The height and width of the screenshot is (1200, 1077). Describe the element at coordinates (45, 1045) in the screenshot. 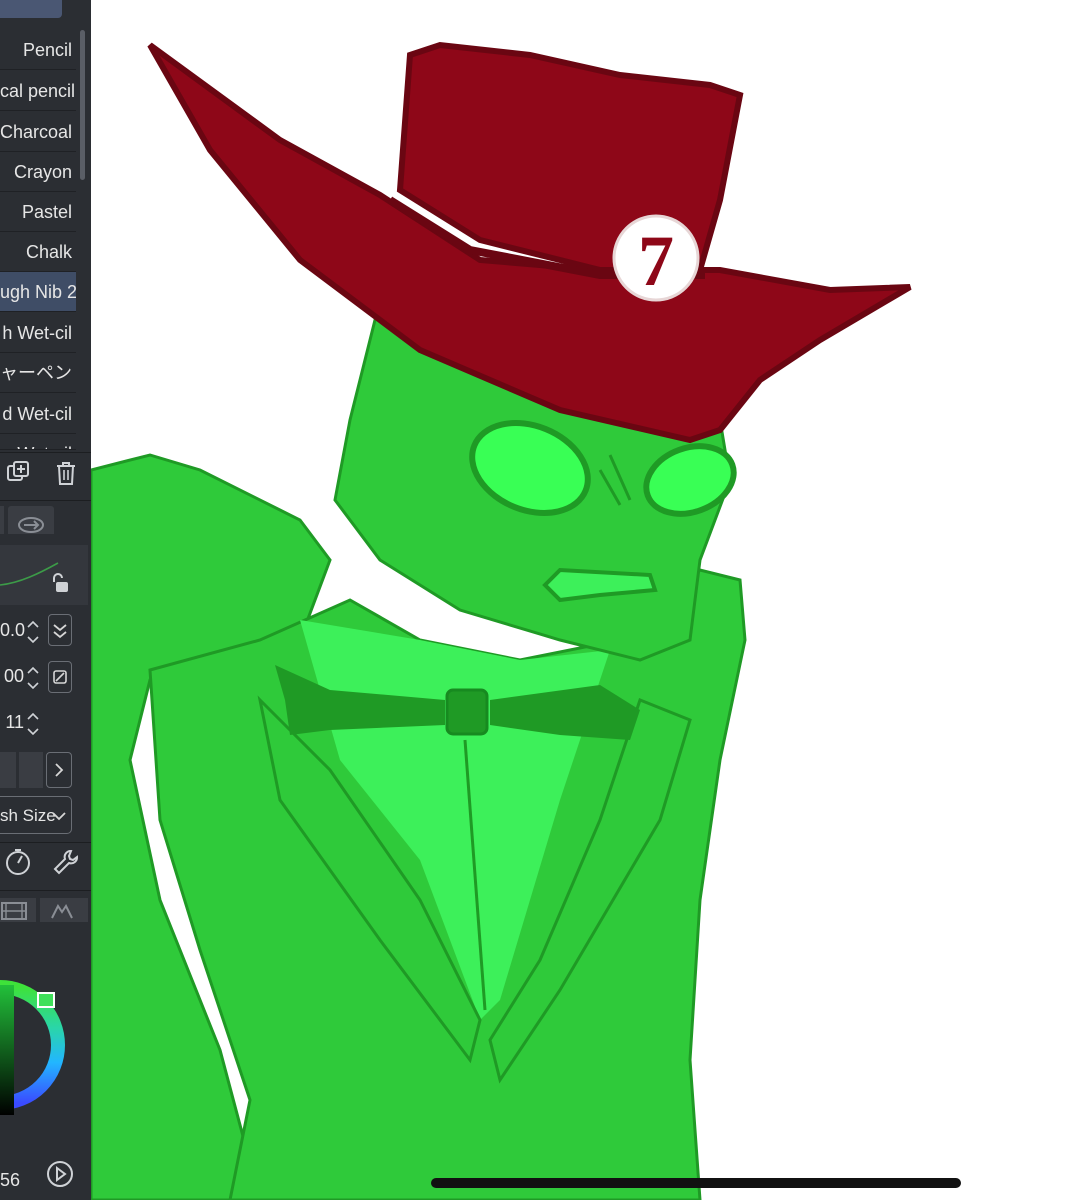

I see `color-wheel` at that location.